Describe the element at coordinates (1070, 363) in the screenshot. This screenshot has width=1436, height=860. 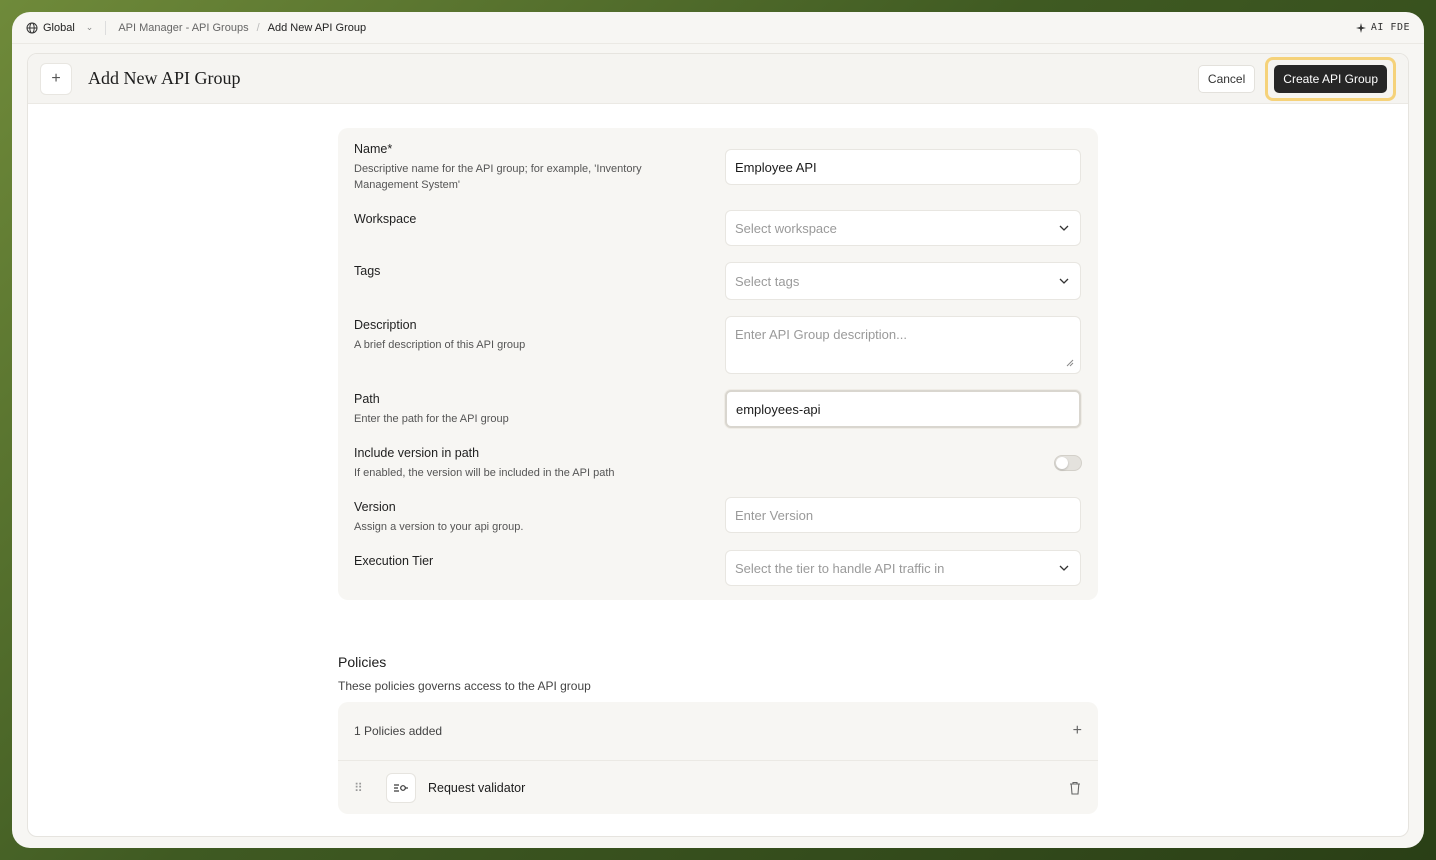
I see `resize-handle-icon` at that location.